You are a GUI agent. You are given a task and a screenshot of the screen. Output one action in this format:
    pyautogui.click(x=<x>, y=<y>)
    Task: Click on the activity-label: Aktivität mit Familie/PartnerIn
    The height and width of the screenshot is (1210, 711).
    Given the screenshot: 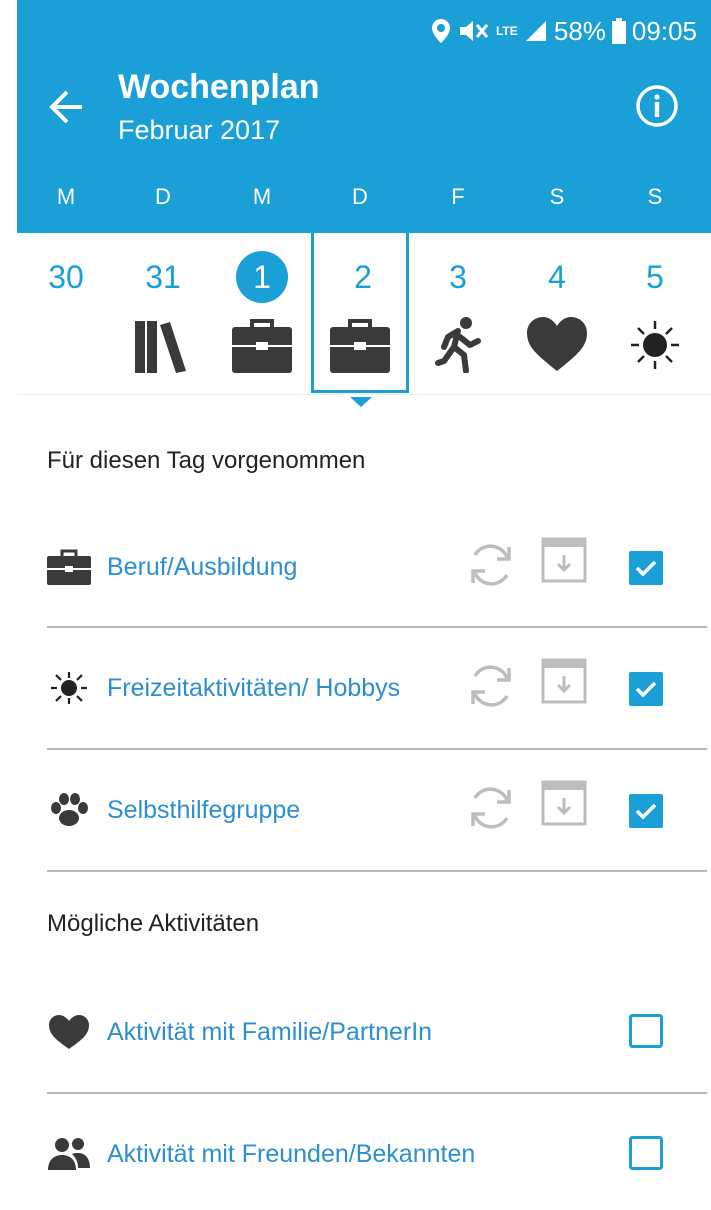 What is the action you would take?
    pyautogui.click(x=269, y=1032)
    